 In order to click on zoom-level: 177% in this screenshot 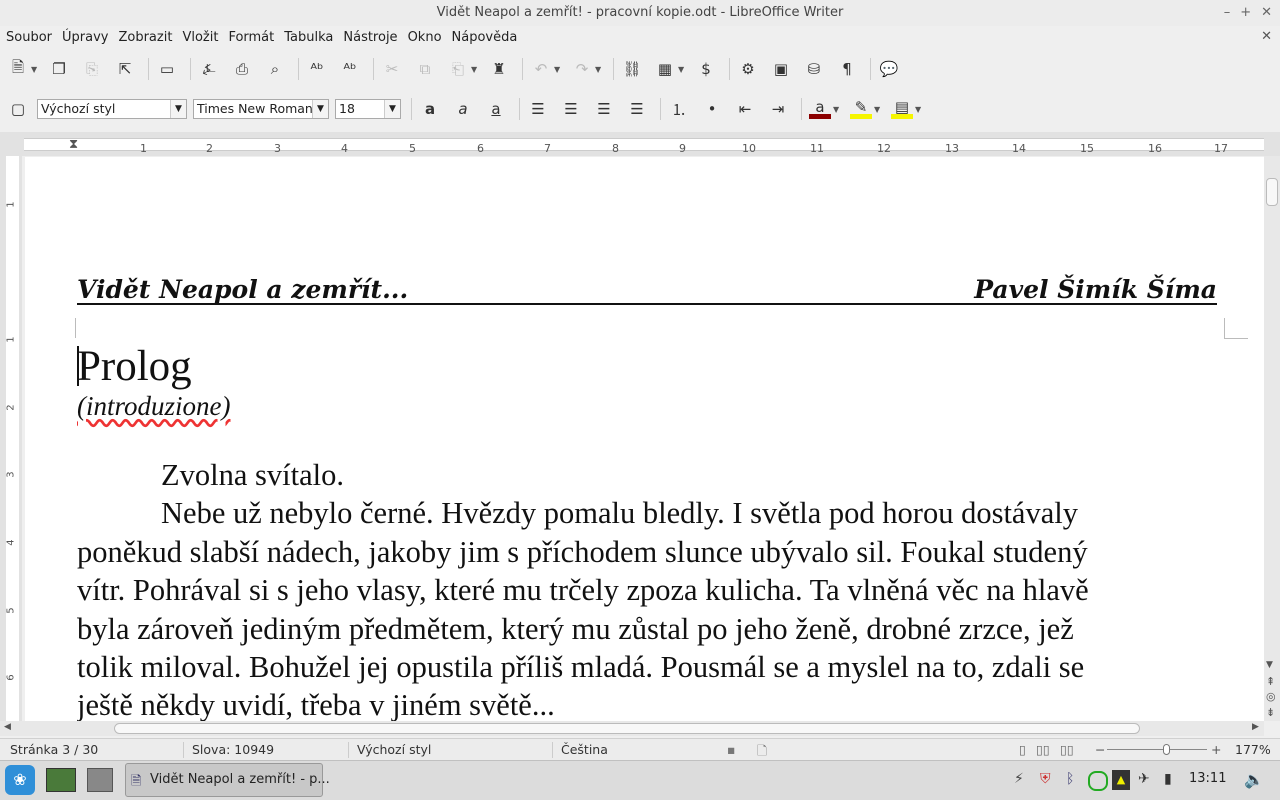, I will do `click(1253, 749)`.